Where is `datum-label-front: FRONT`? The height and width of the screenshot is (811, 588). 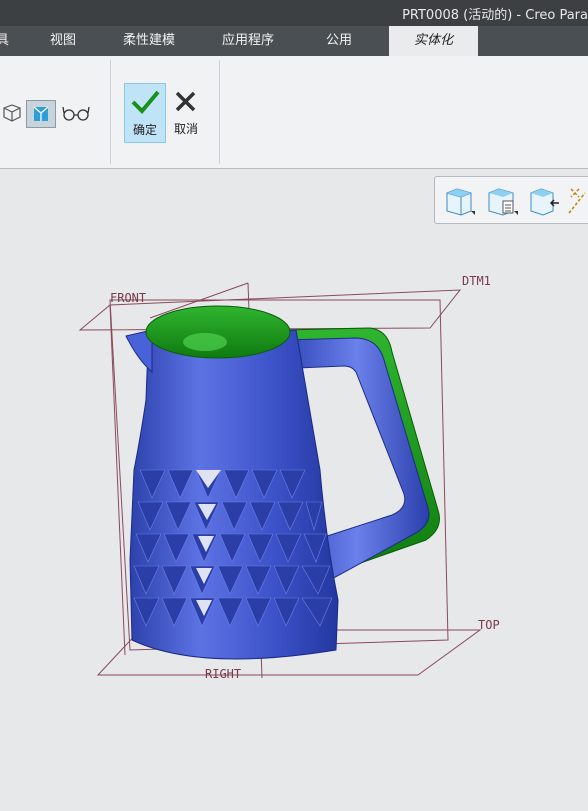 datum-label-front: FRONT is located at coordinates (128, 298).